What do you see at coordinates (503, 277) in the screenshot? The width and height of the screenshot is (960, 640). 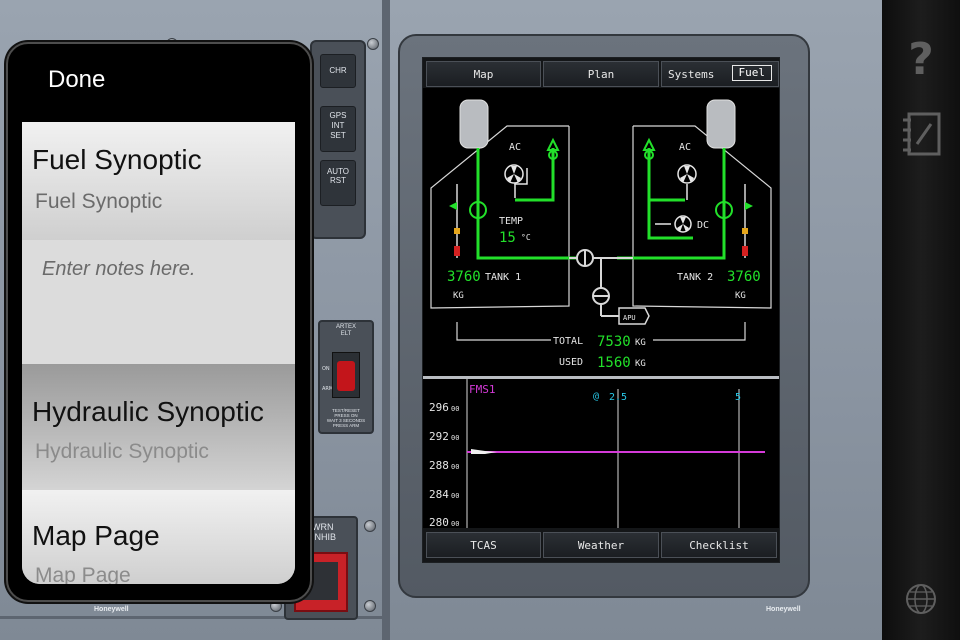 I see `tank1-label: TANK 1` at bounding box center [503, 277].